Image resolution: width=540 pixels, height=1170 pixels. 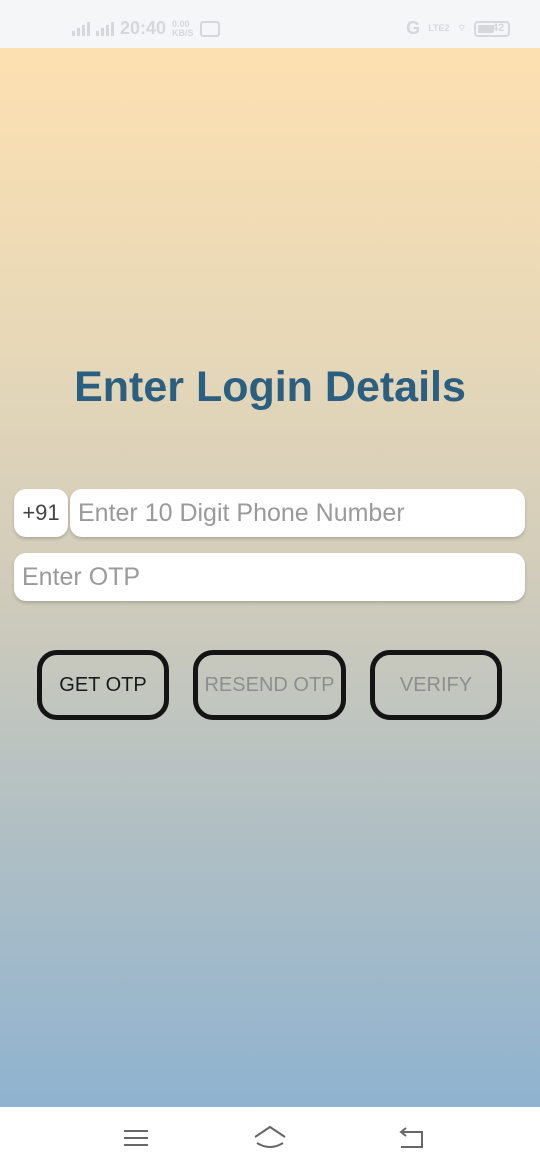 What do you see at coordinates (183, 32) in the screenshot?
I see `network-speed-unit: KB/S` at bounding box center [183, 32].